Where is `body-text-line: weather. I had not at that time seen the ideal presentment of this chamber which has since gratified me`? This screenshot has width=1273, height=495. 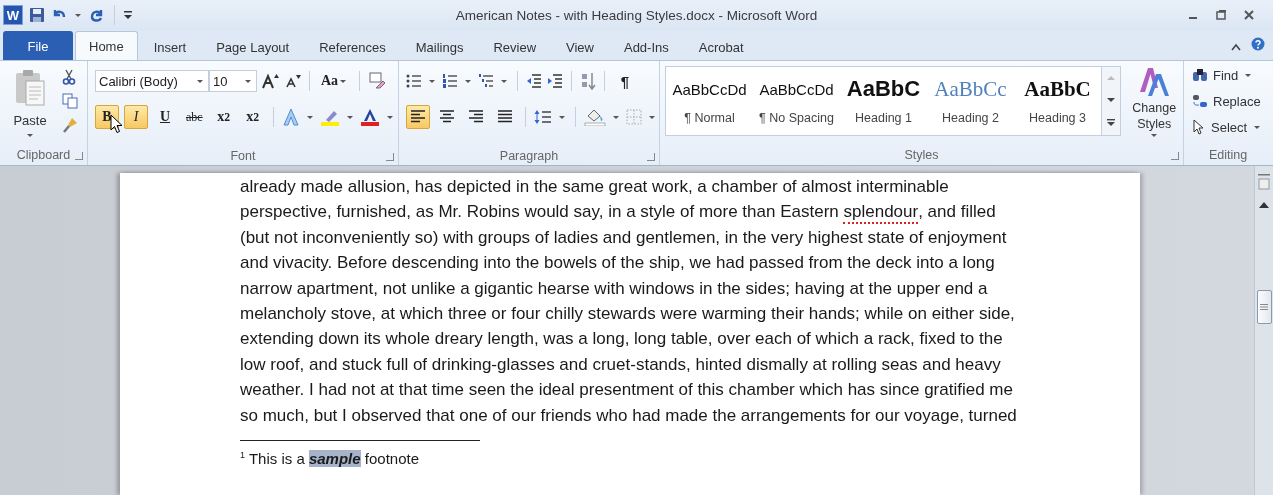
body-text-line: weather. I had not at that time seen the ideal presentment of this chamber which has since gratified me is located at coordinates (627, 390).